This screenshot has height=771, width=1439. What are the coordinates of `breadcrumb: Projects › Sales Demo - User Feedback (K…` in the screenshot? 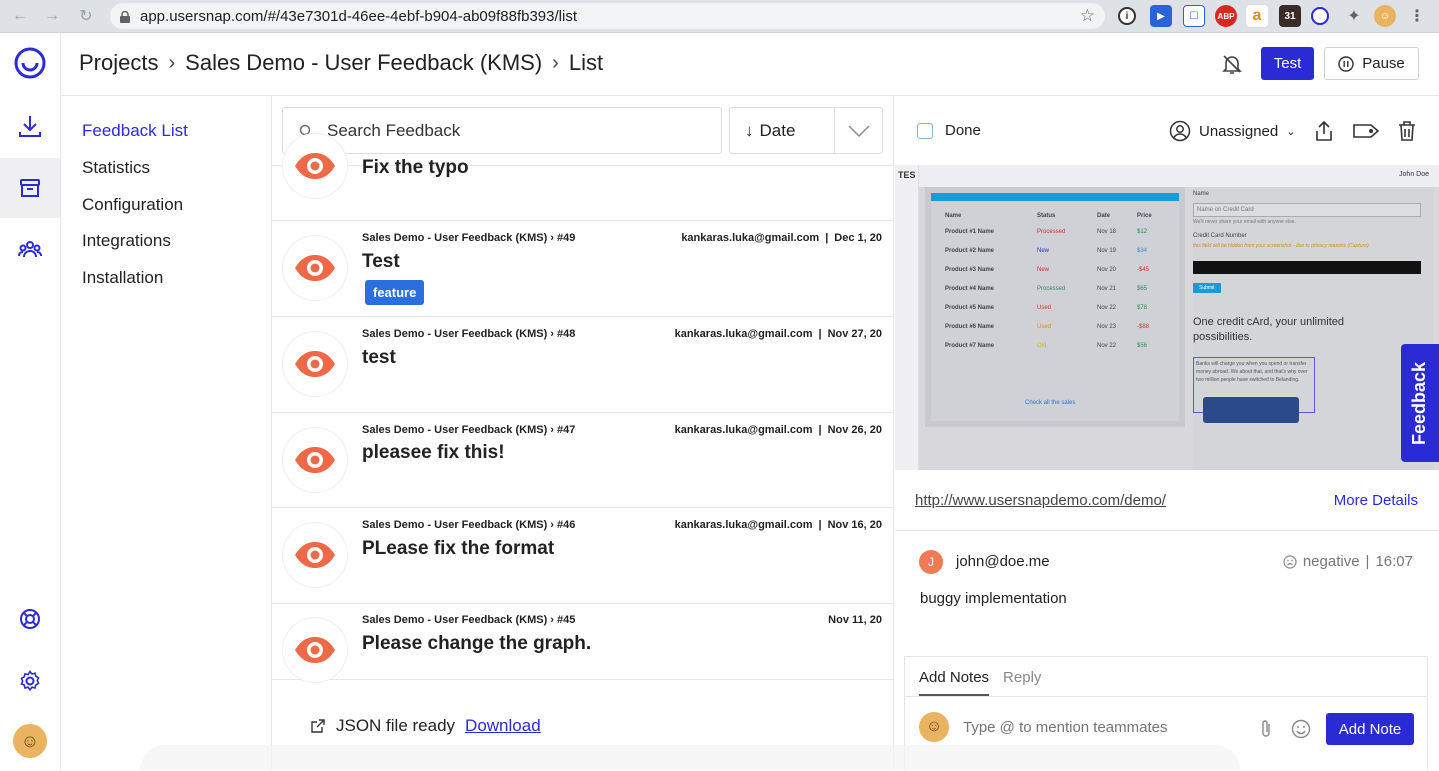 It's located at (341, 63).